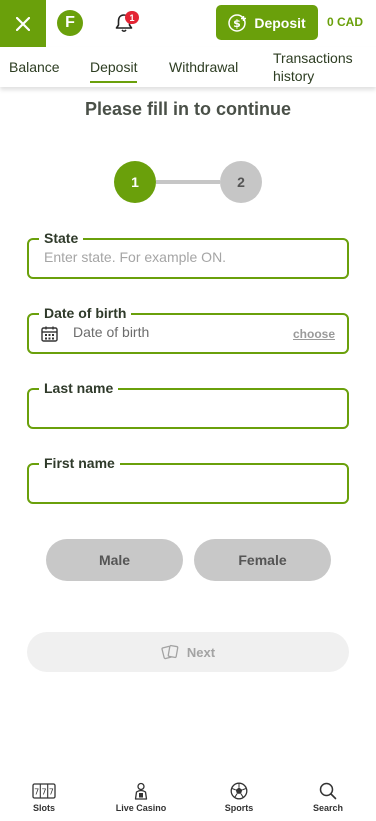 The height and width of the screenshot is (821, 376). Describe the element at coordinates (141, 791) in the screenshot. I see `live-casino-icon` at that location.